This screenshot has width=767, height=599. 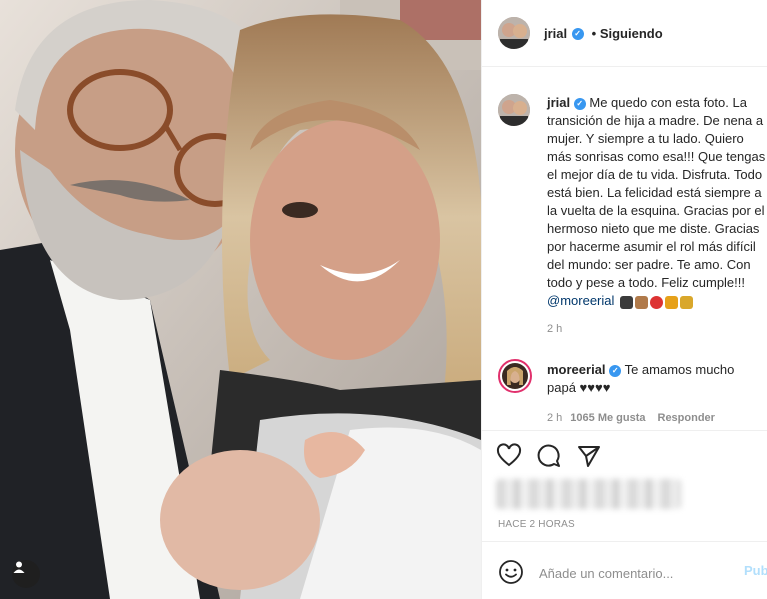 I want to click on caption-author-handle: jrial, so click(x=558, y=102).